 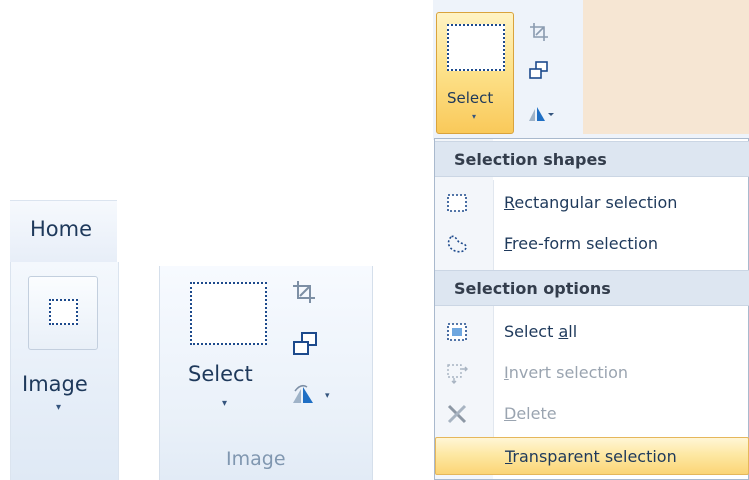 I want to click on select-dropdown-arrow: ▾, so click(x=224, y=403).